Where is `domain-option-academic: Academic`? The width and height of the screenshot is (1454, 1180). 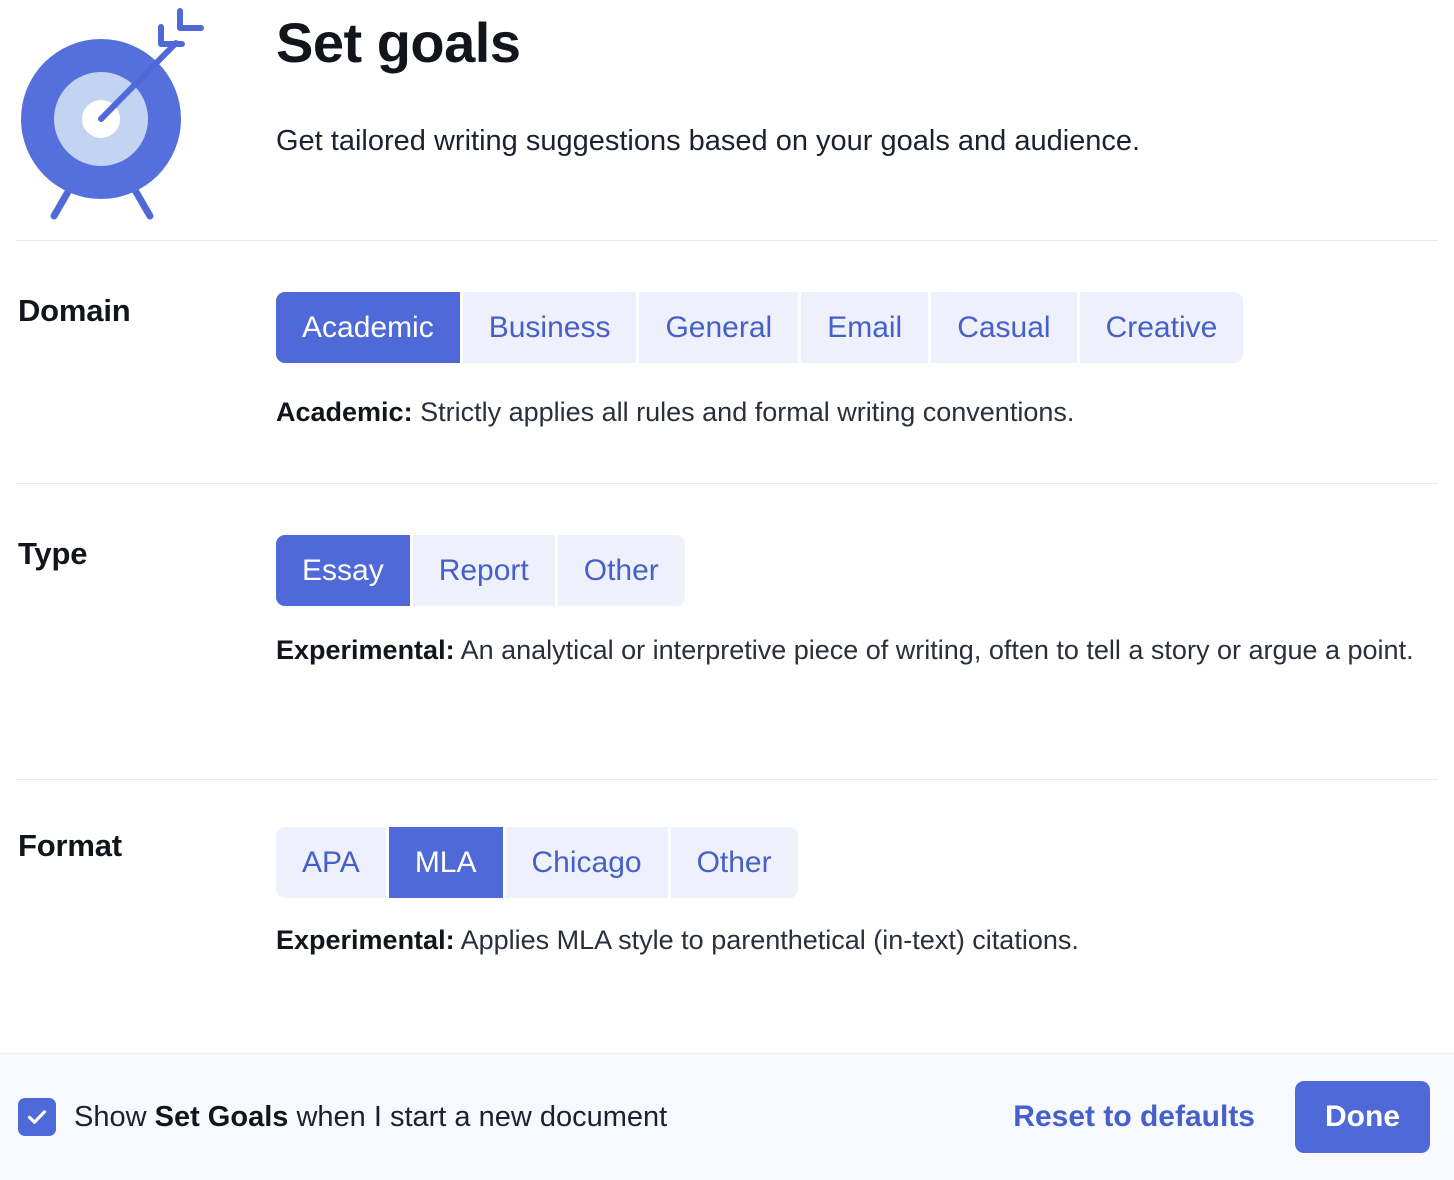 domain-option-academic: Academic is located at coordinates (368, 327).